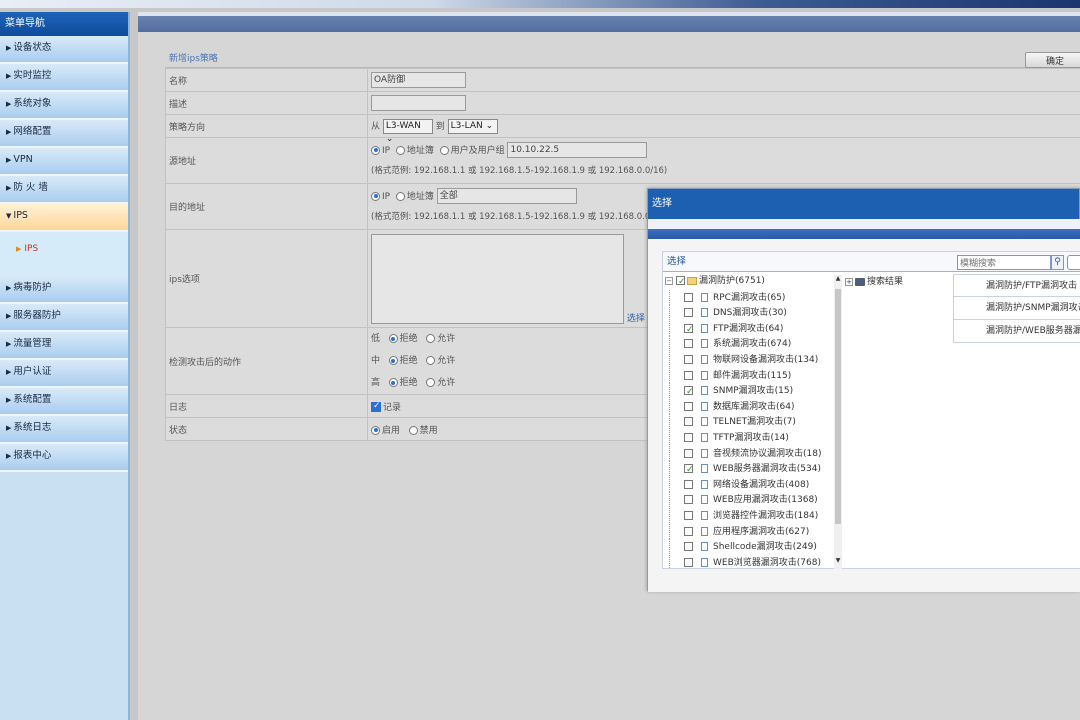  I want to click on sidebar-item: ▶ 报表中心, so click(64, 458).